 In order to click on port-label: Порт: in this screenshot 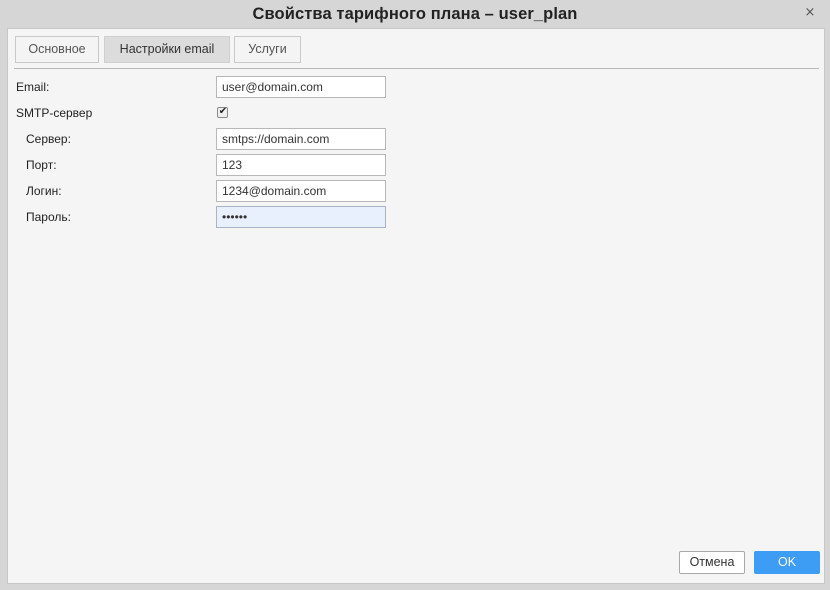, I will do `click(41, 165)`.